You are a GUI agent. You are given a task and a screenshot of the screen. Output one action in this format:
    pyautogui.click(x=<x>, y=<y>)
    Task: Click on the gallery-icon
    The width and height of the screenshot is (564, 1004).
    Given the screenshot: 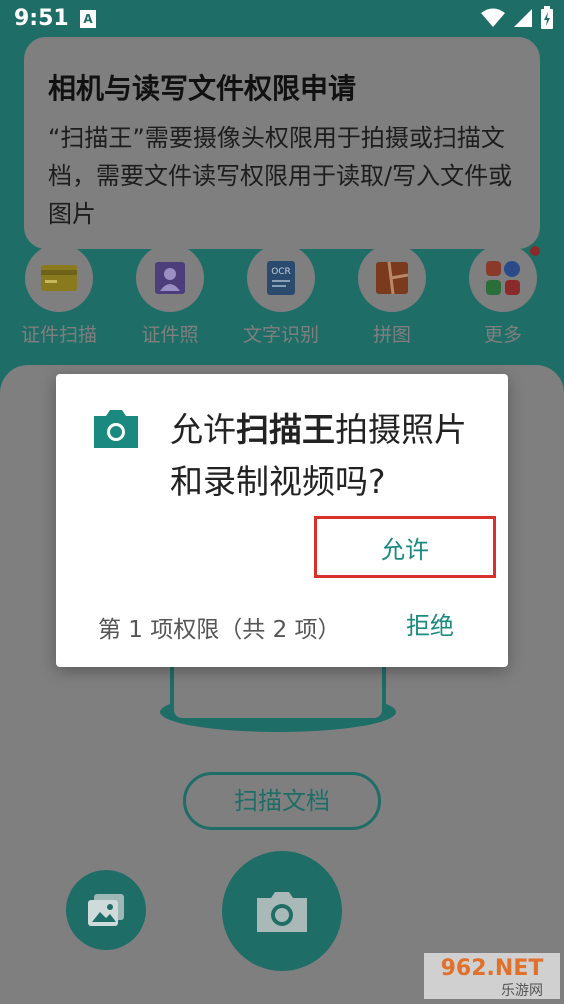 What is the action you would take?
    pyautogui.click(x=106, y=910)
    